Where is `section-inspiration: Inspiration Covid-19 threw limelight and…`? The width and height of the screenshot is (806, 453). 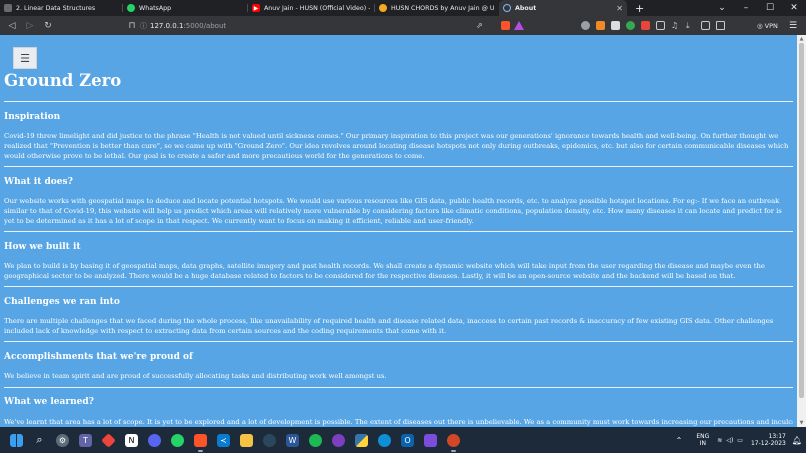
section-inspiration: Inspiration Covid-19 threw limelight and… is located at coordinates (398, 133).